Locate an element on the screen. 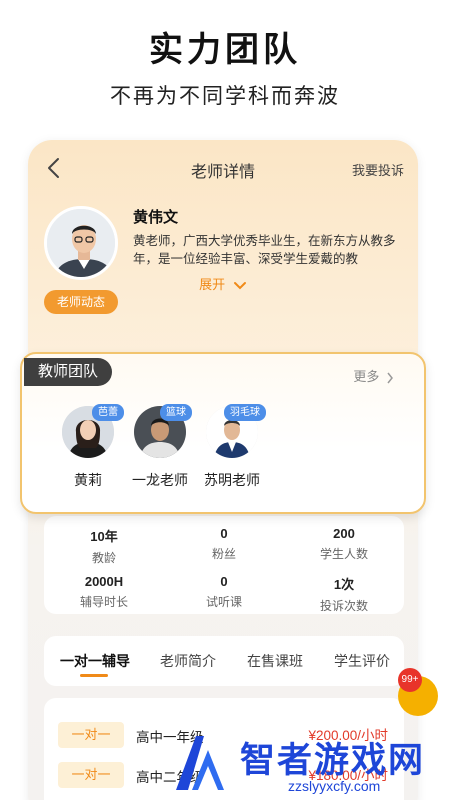 Image resolution: width=450 pixels, height=800 pixels. member-badge: 篮球 is located at coordinates (176, 412).